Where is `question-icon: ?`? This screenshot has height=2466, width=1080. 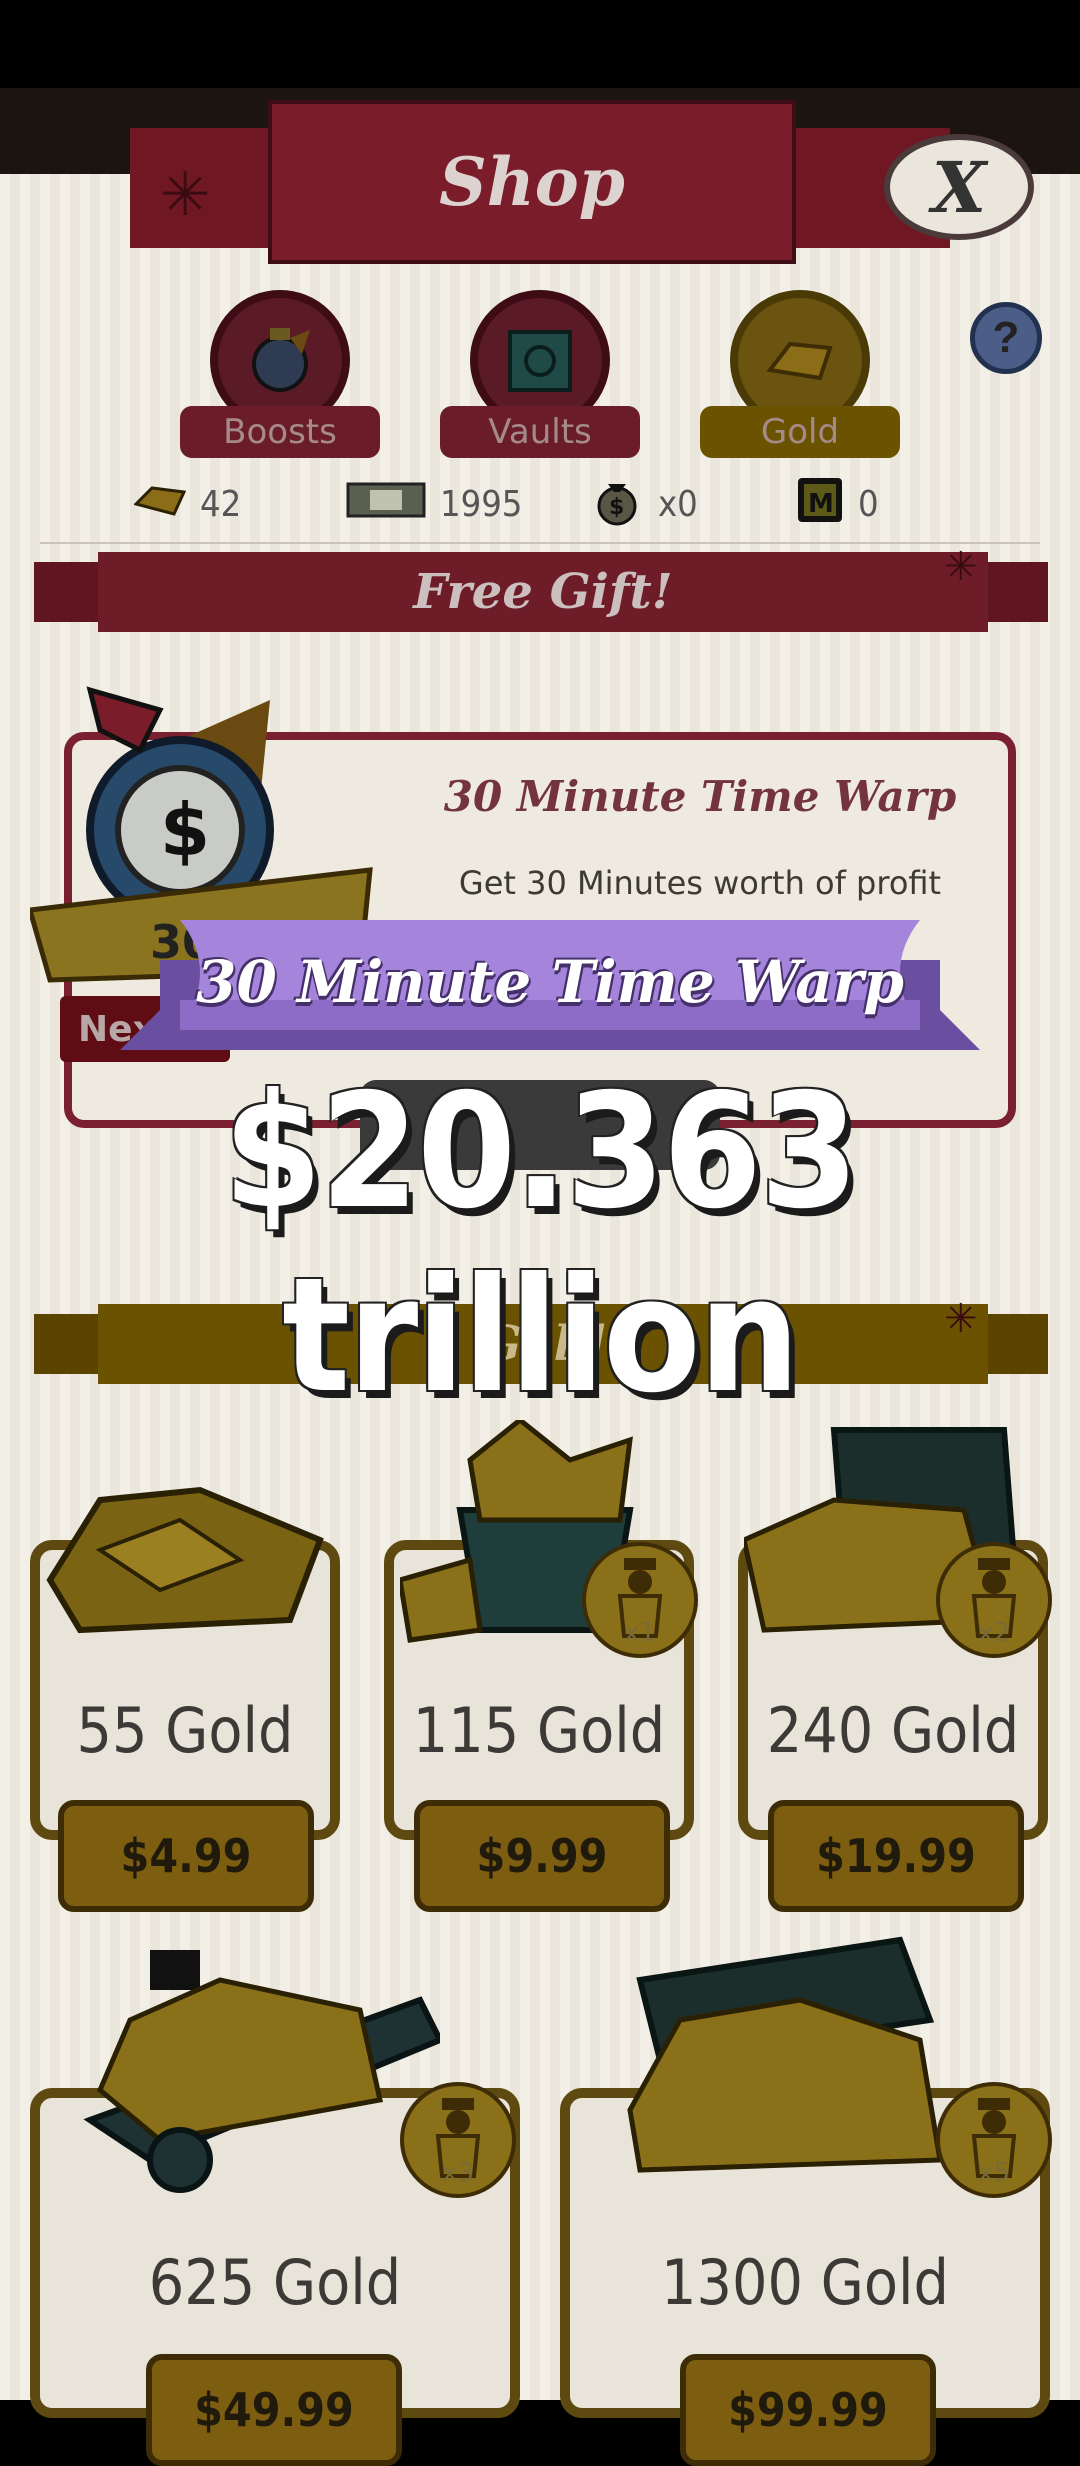 question-icon: ? is located at coordinates (1006, 337).